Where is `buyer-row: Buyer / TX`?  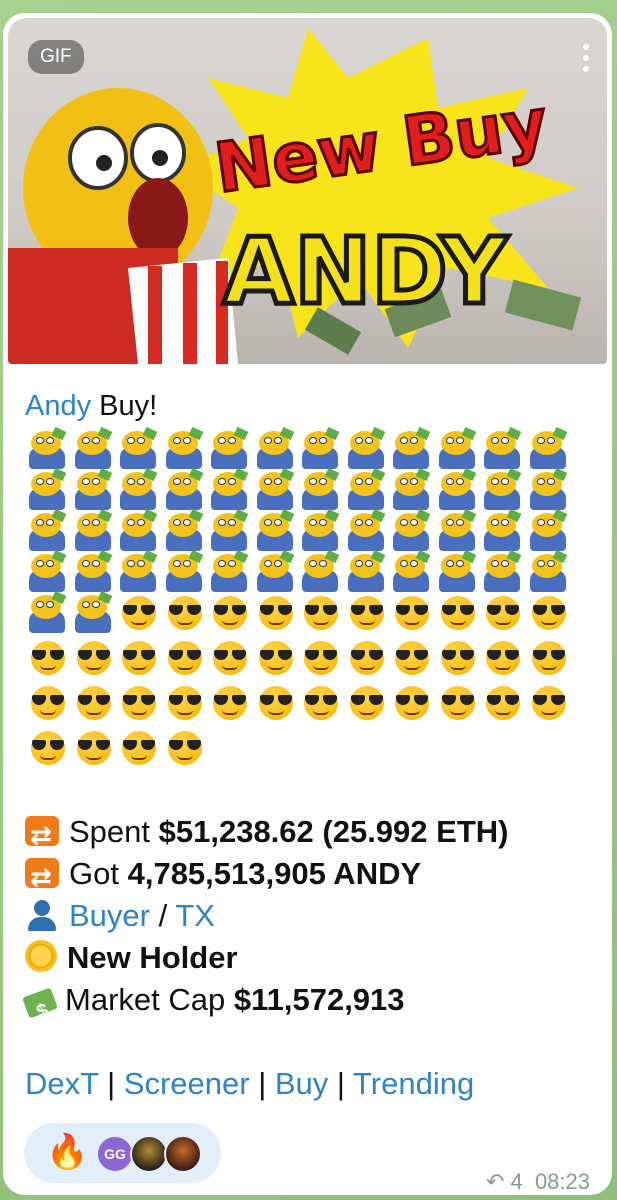
buyer-row: Buyer / TX is located at coordinates (311, 916).